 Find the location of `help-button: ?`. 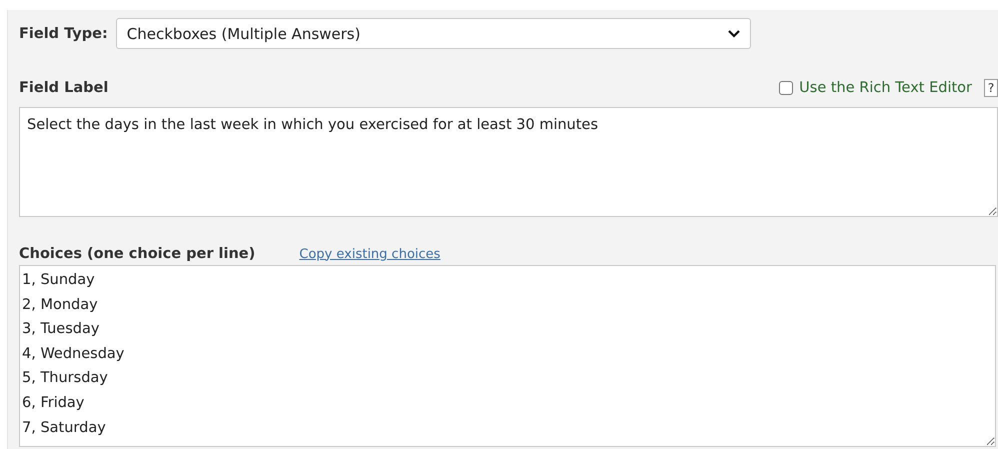

help-button: ? is located at coordinates (991, 88).